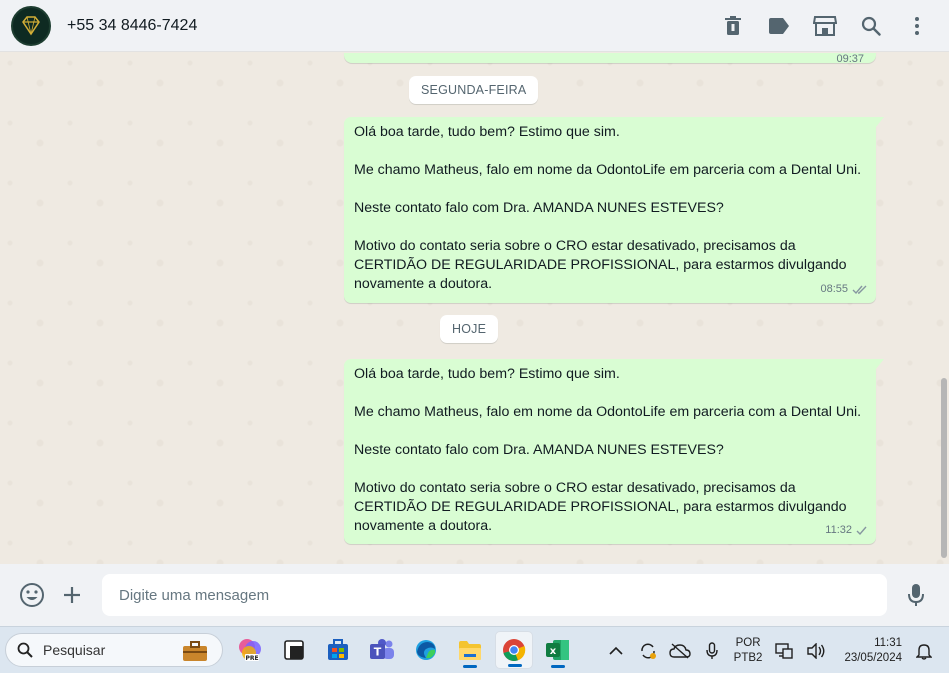 The height and width of the screenshot is (673, 949). What do you see at coordinates (917, 26) in the screenshot?
I see `menu-icon` at bounding box center [917, 26].